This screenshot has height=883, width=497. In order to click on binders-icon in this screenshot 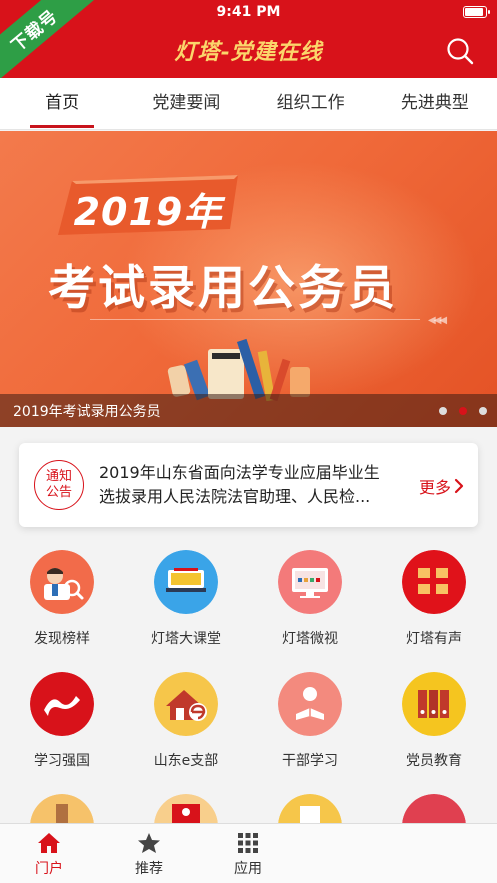, I will do `click(434, 704)`.